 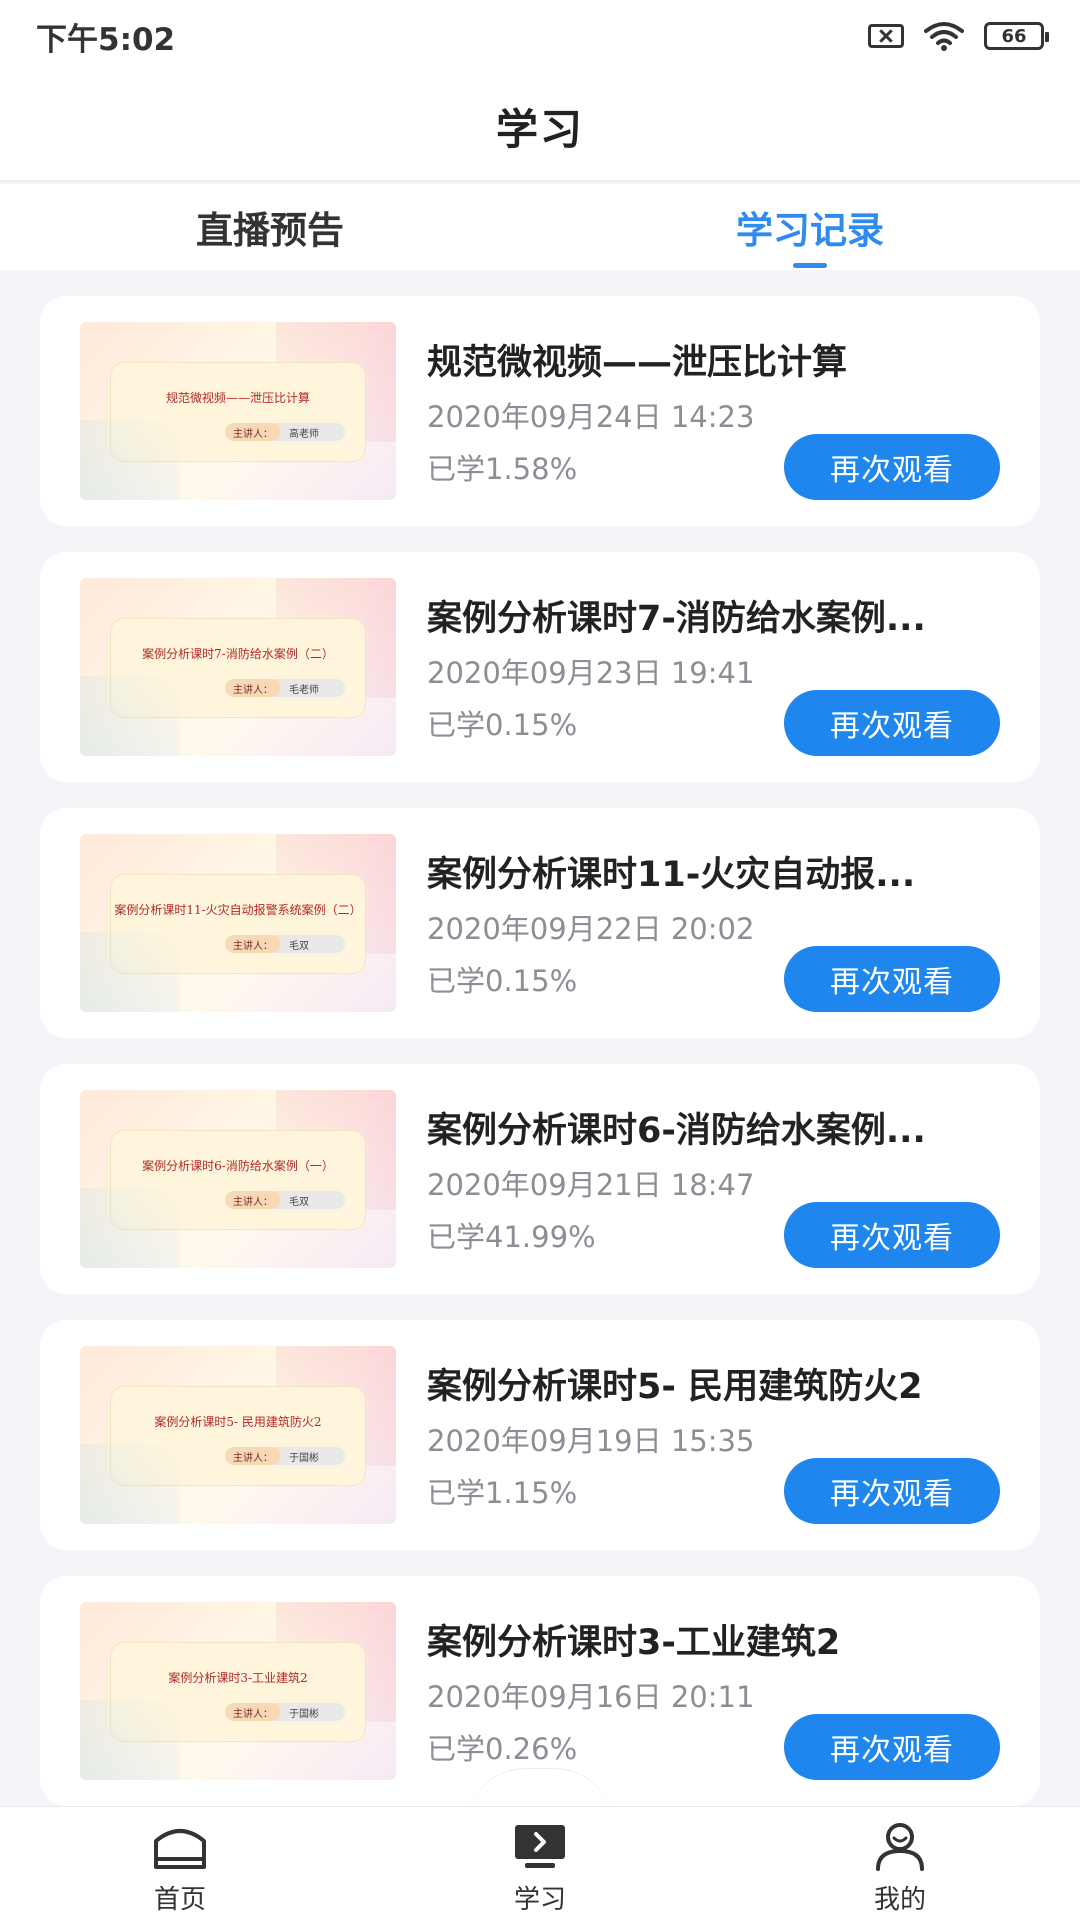 What do you see at coordinates (304, 434) in the screenshot?
I see `thumbnail-speaker-name: 高老师` at bounding box center [304, 434].